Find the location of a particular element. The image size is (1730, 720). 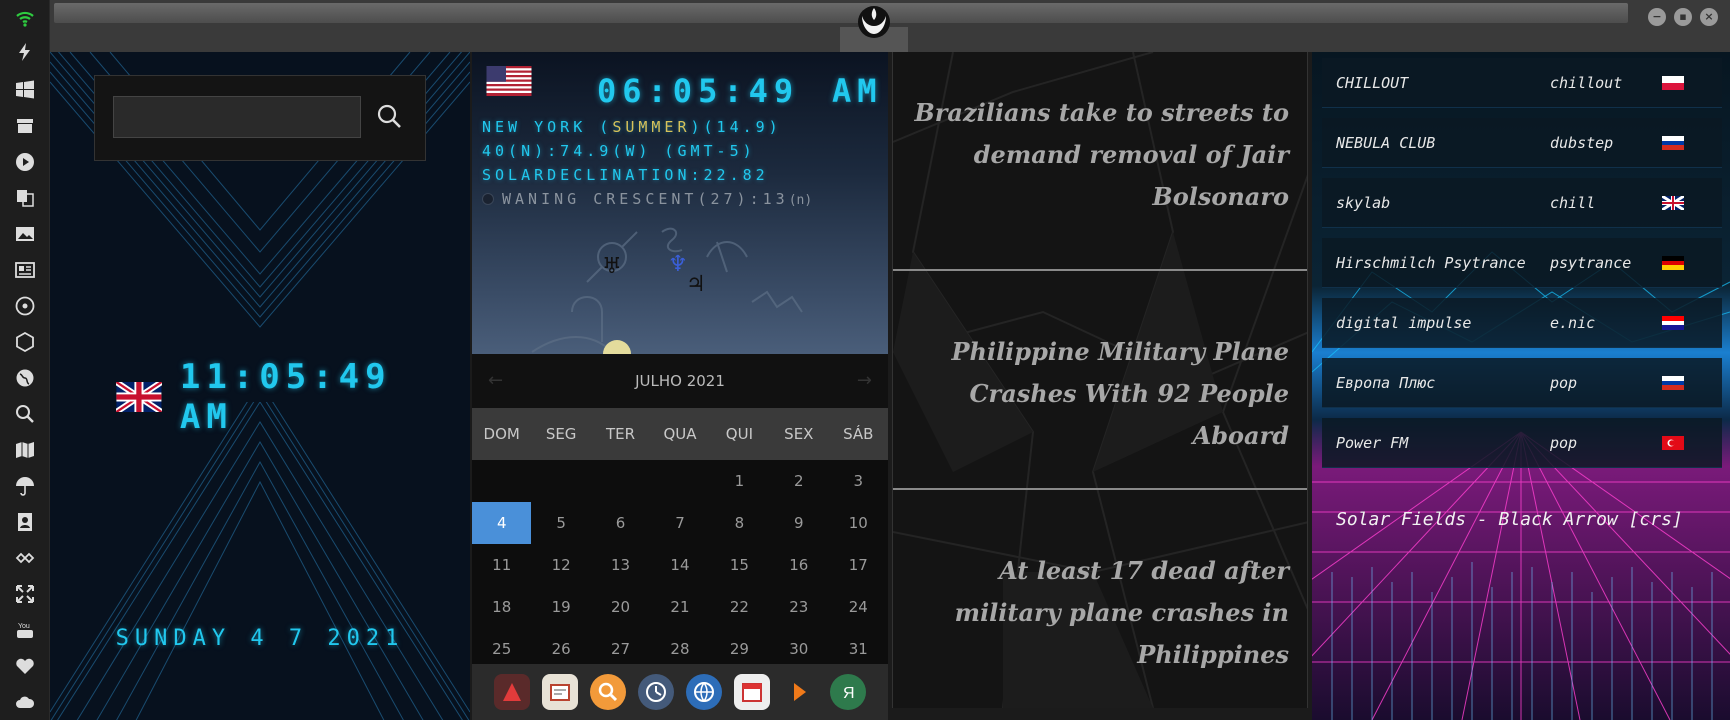

search-icon is located at coordinates (25, 414).